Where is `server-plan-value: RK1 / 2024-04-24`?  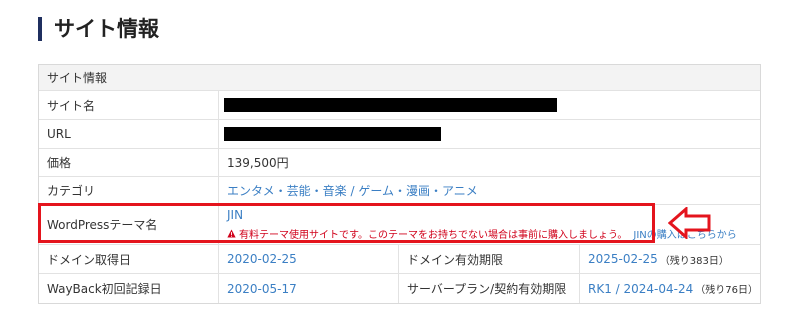
server-plan-value: RK1 / 2024-04-24 is located at coordinates (640, 289).